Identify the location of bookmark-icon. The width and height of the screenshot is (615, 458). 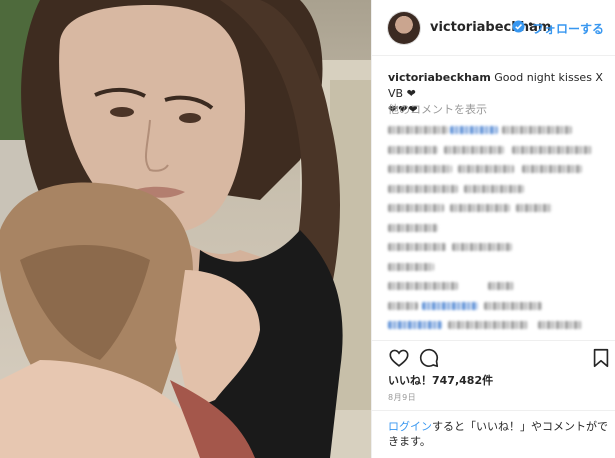
(601, 358).